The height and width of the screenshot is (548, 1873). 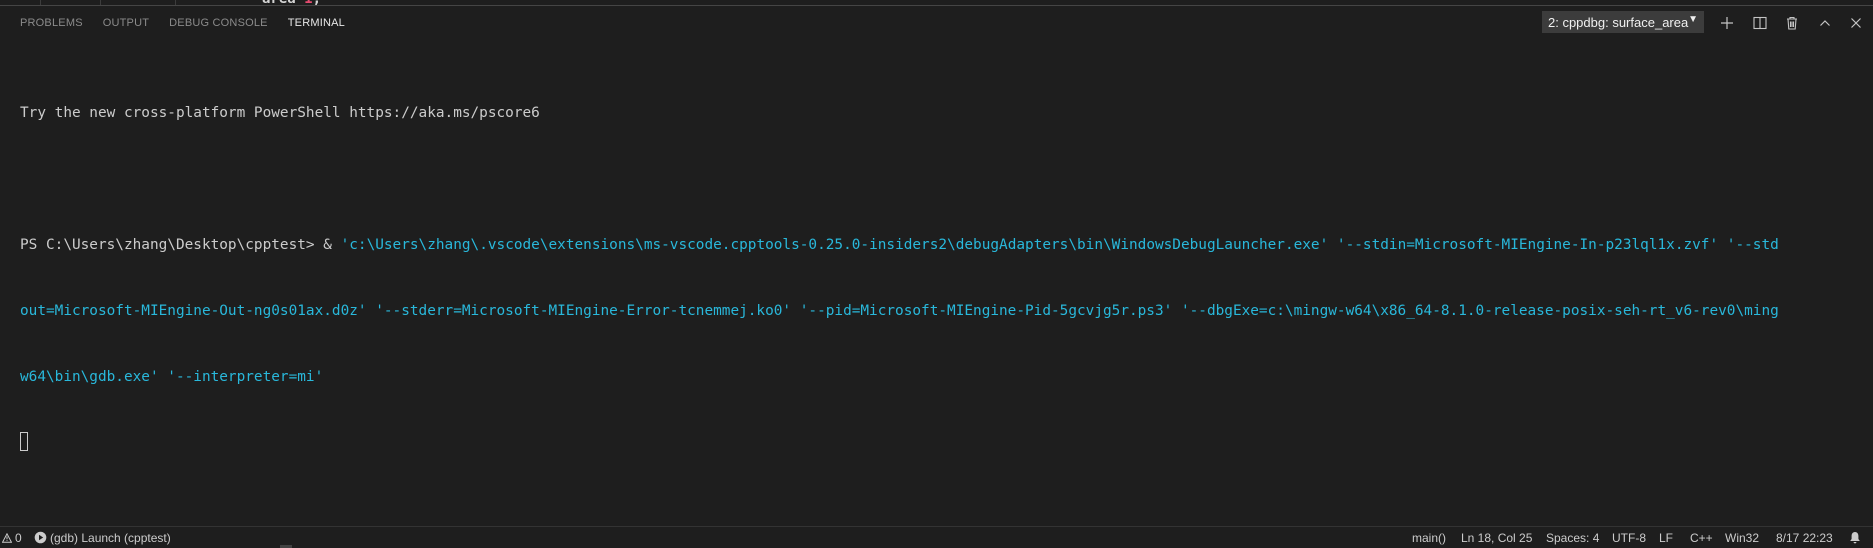 I want to click on chevron-down-icon: ▼, so click(x=1693, y=19).